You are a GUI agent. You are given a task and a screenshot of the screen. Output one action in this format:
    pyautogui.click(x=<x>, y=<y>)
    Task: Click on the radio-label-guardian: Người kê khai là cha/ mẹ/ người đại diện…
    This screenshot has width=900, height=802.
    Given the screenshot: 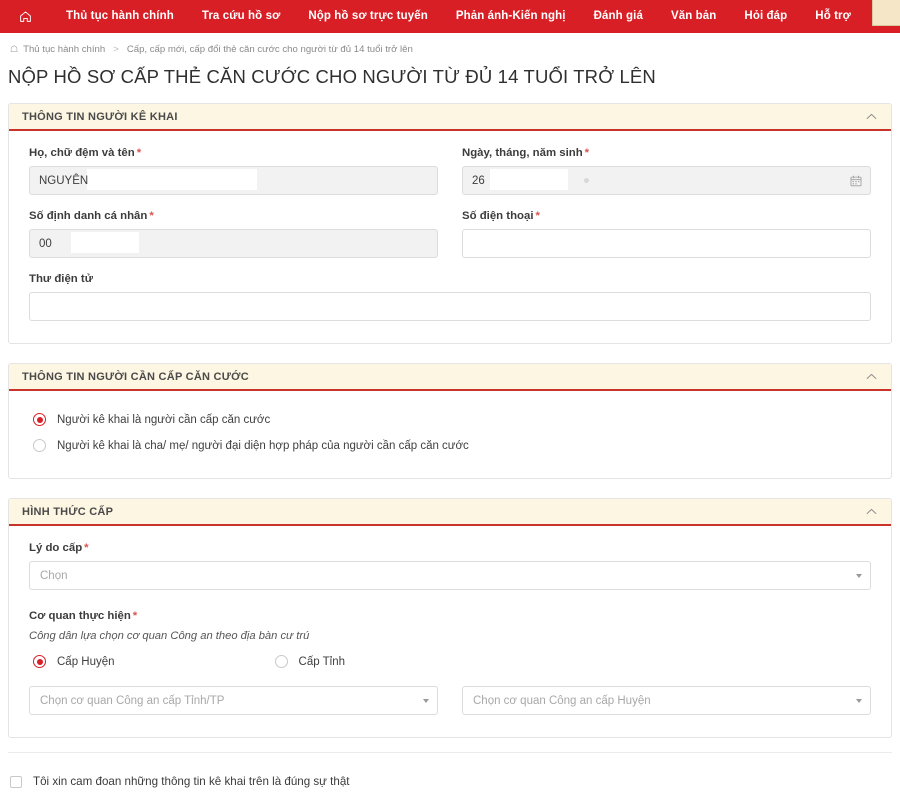 What is the action you would take?
    pyautogui.click(x=263, y=445)
    